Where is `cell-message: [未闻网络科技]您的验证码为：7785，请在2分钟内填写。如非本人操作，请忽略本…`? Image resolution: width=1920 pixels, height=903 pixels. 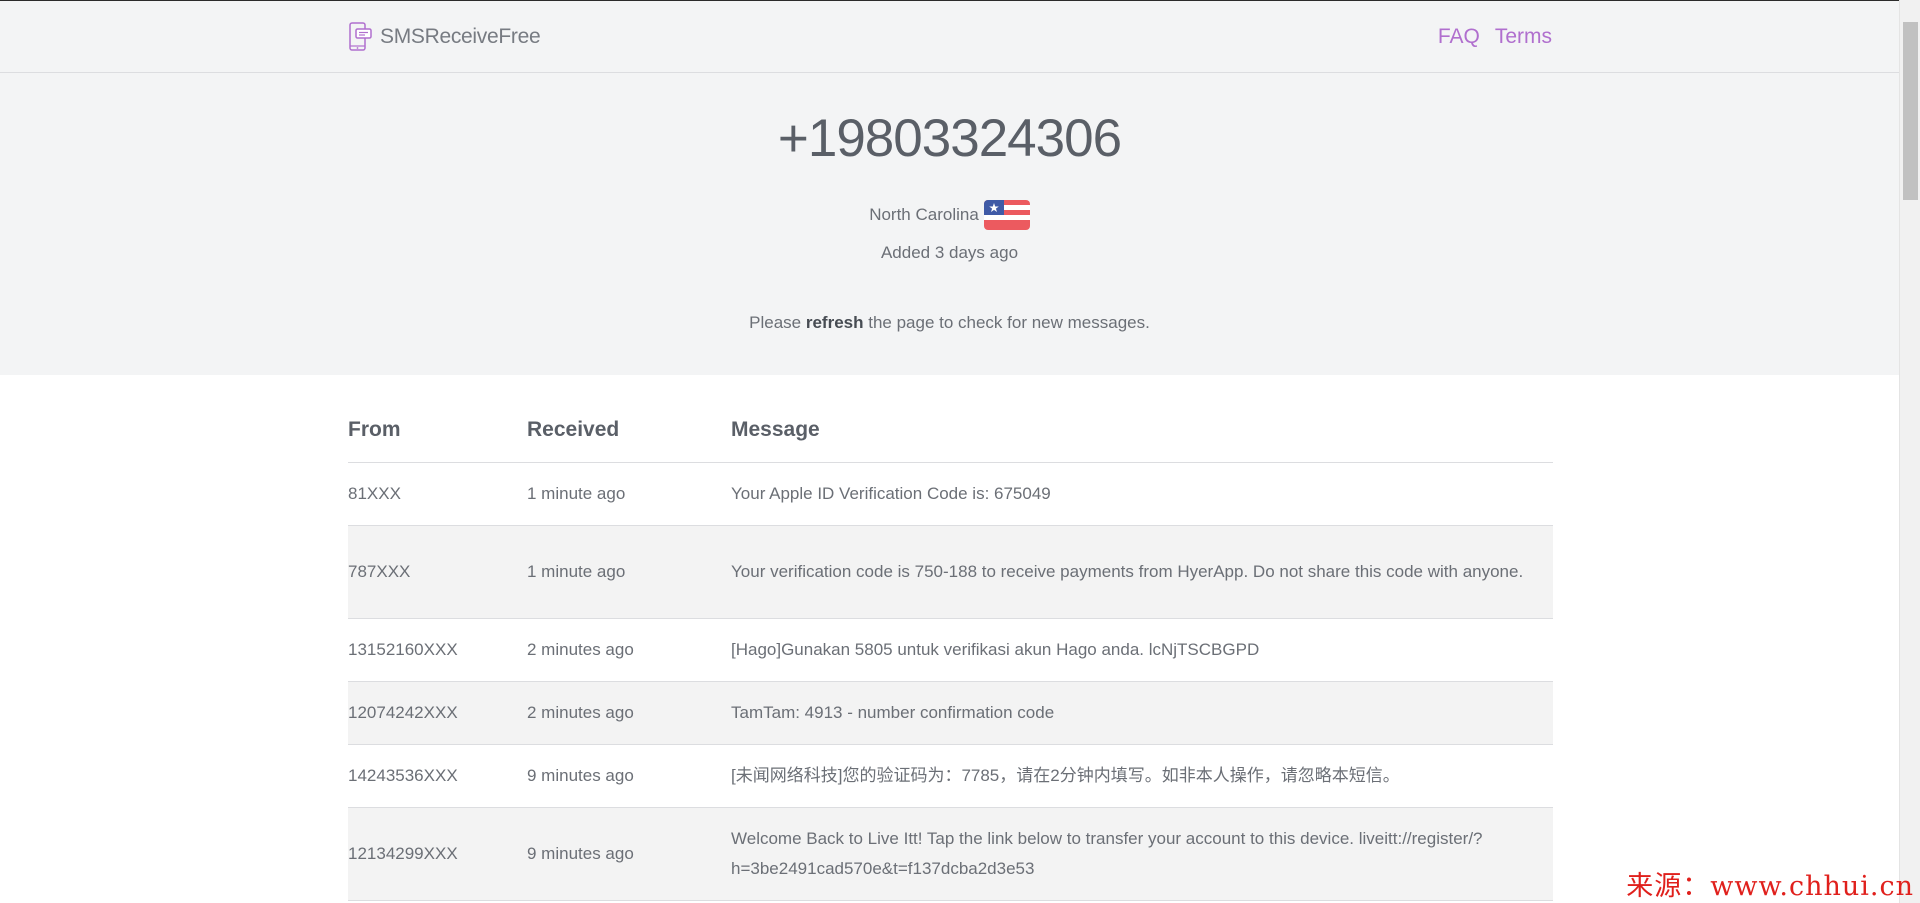 cell-message: [未闻网络科技]您的验证码为：7785，请在2分钟内填写。如非本人操作，请忽略本… is located at coordinates (1065, 775).